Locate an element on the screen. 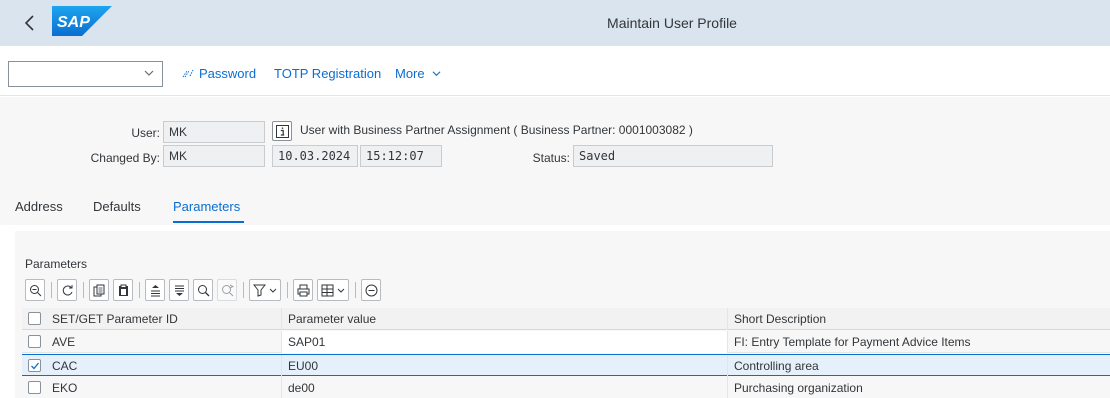 Image resolution: width=1110 pixels, height=398 pixels. changed-date-field: 10.03.2024 is located at coordinates (315, 156).